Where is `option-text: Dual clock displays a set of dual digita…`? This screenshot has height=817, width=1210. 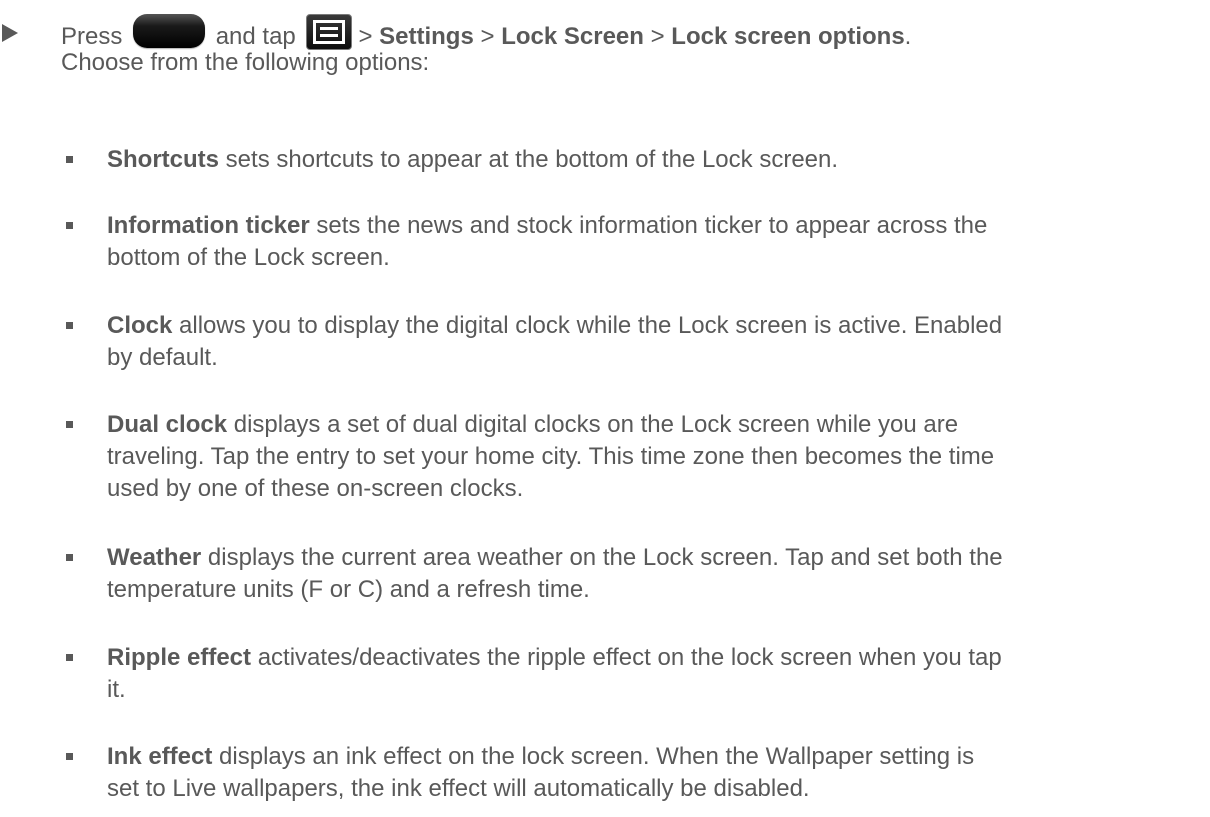 option-text: Dual clock displays a set of dual digita… is located at coordinates (637, 457).